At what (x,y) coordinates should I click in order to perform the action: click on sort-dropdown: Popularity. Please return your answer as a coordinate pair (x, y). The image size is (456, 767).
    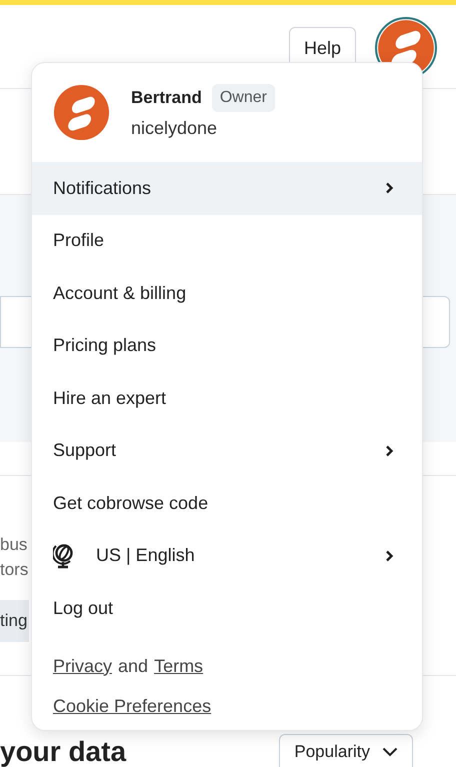
    Looking at the image, I should click on (346, 750).